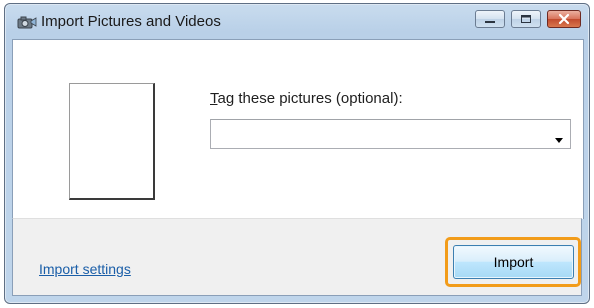 Image resolution: width=594 pixels, height=308 pixels. I want to click on maximize-icon, so click(526, 19).